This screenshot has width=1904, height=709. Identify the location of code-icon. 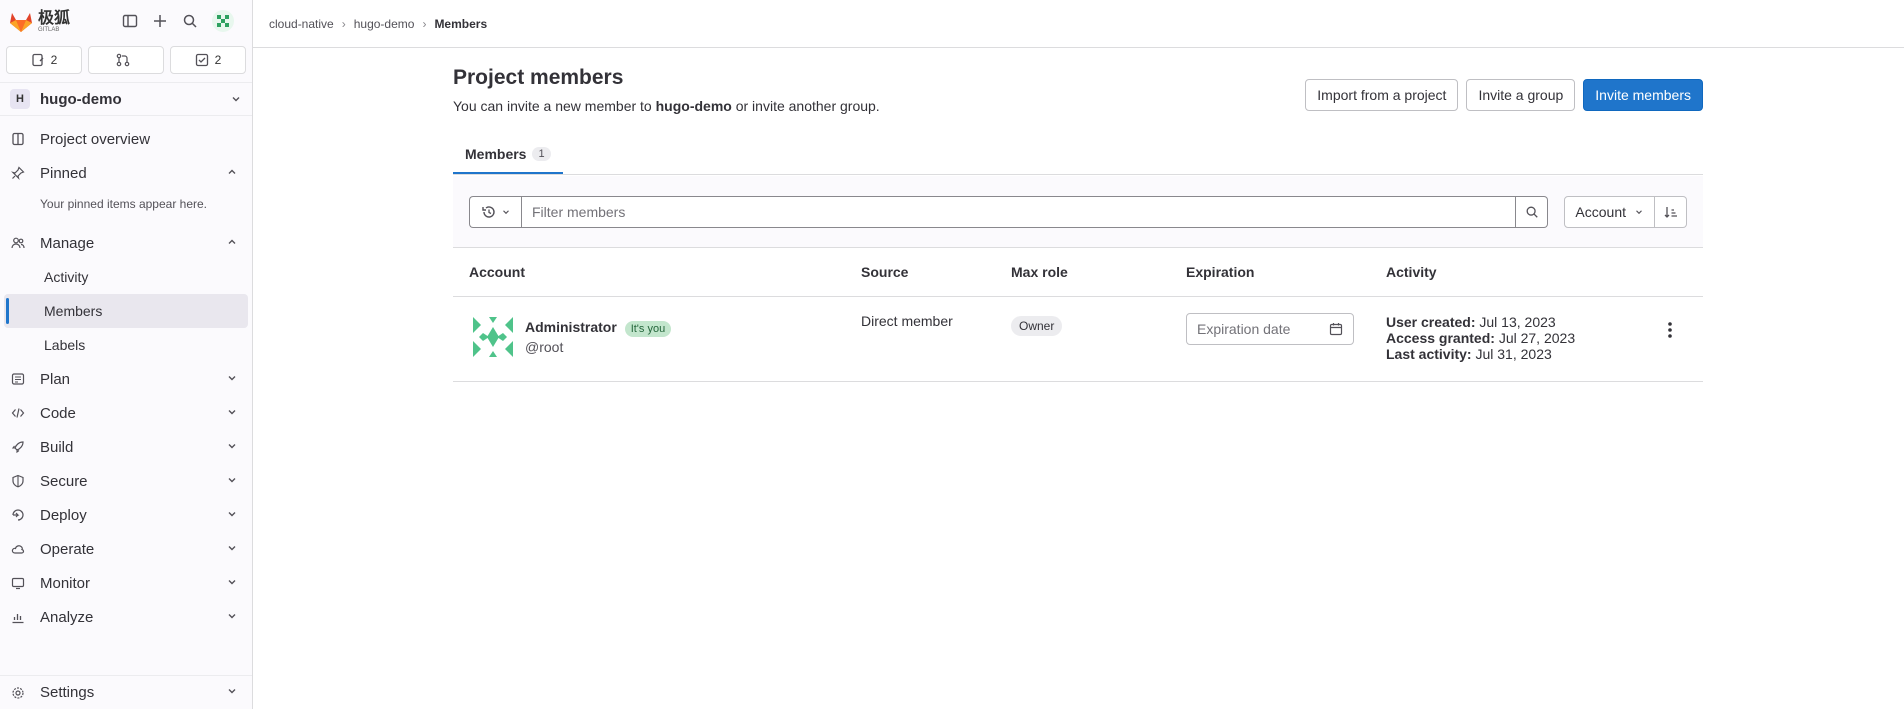
(18, 413).